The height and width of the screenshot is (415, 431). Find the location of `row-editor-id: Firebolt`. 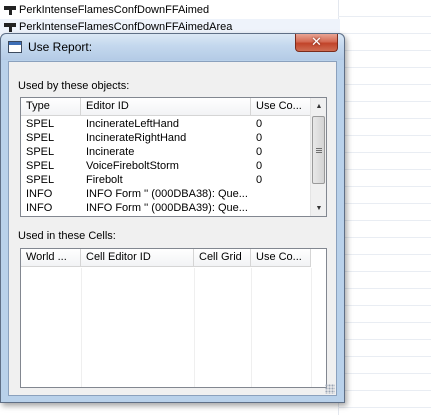

row-editor-id: Firebolt is located at coordinates (104, 180).